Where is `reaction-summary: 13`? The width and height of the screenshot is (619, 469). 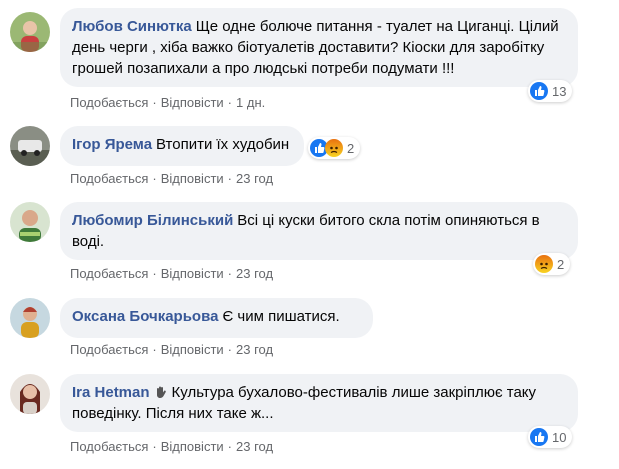
reaction-summary: 13 is located at coordinates (550, 91).